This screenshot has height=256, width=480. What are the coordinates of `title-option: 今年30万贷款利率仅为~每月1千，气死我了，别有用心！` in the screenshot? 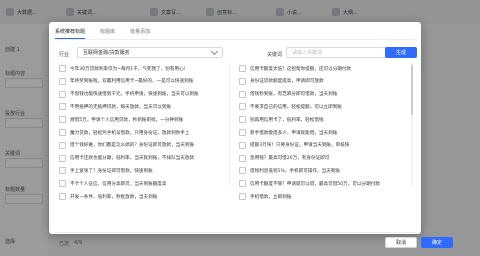 It's located at (144, 68).